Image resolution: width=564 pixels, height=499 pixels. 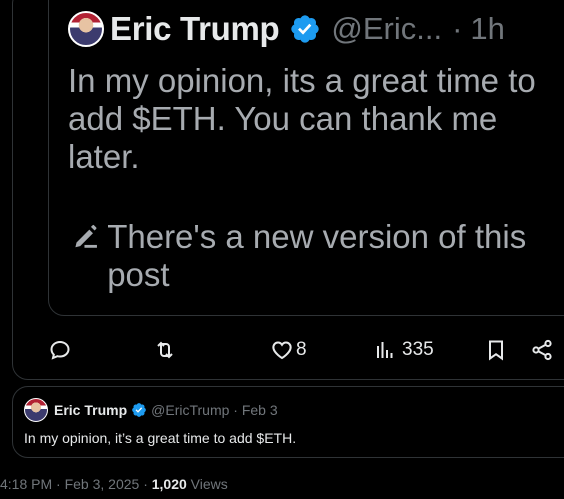 I want to click on quoted-author-name: Eric Trump, so click(x=90, y=410).